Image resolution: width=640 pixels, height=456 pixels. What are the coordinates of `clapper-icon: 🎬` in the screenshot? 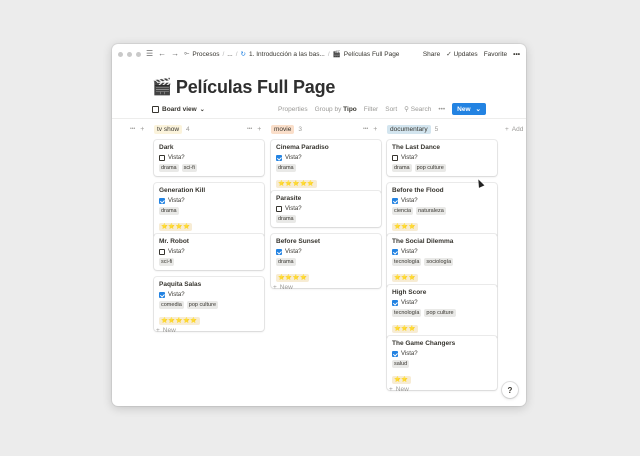 It's located at (336, 54).